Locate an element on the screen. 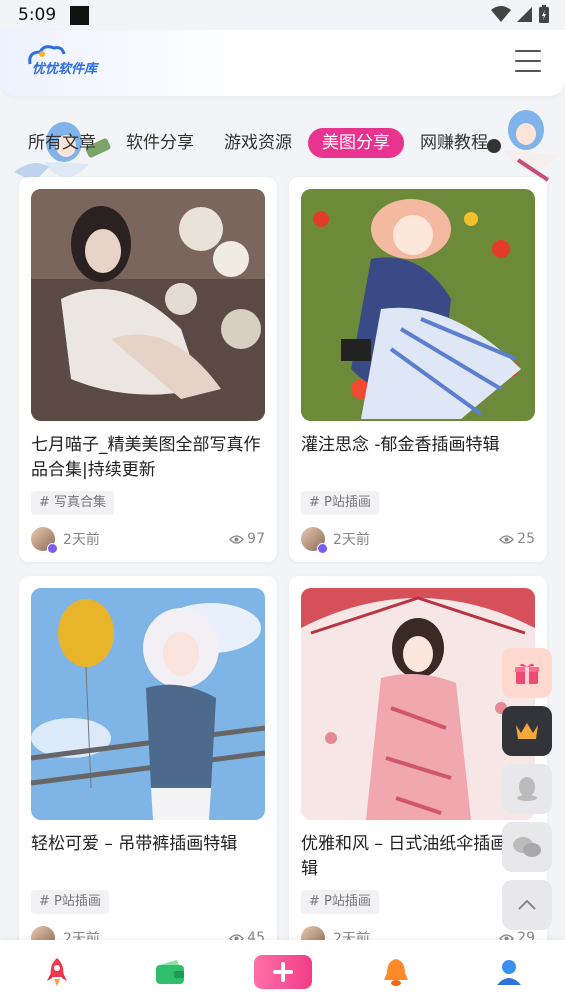  menu-button is located at coordinates (528, 61).